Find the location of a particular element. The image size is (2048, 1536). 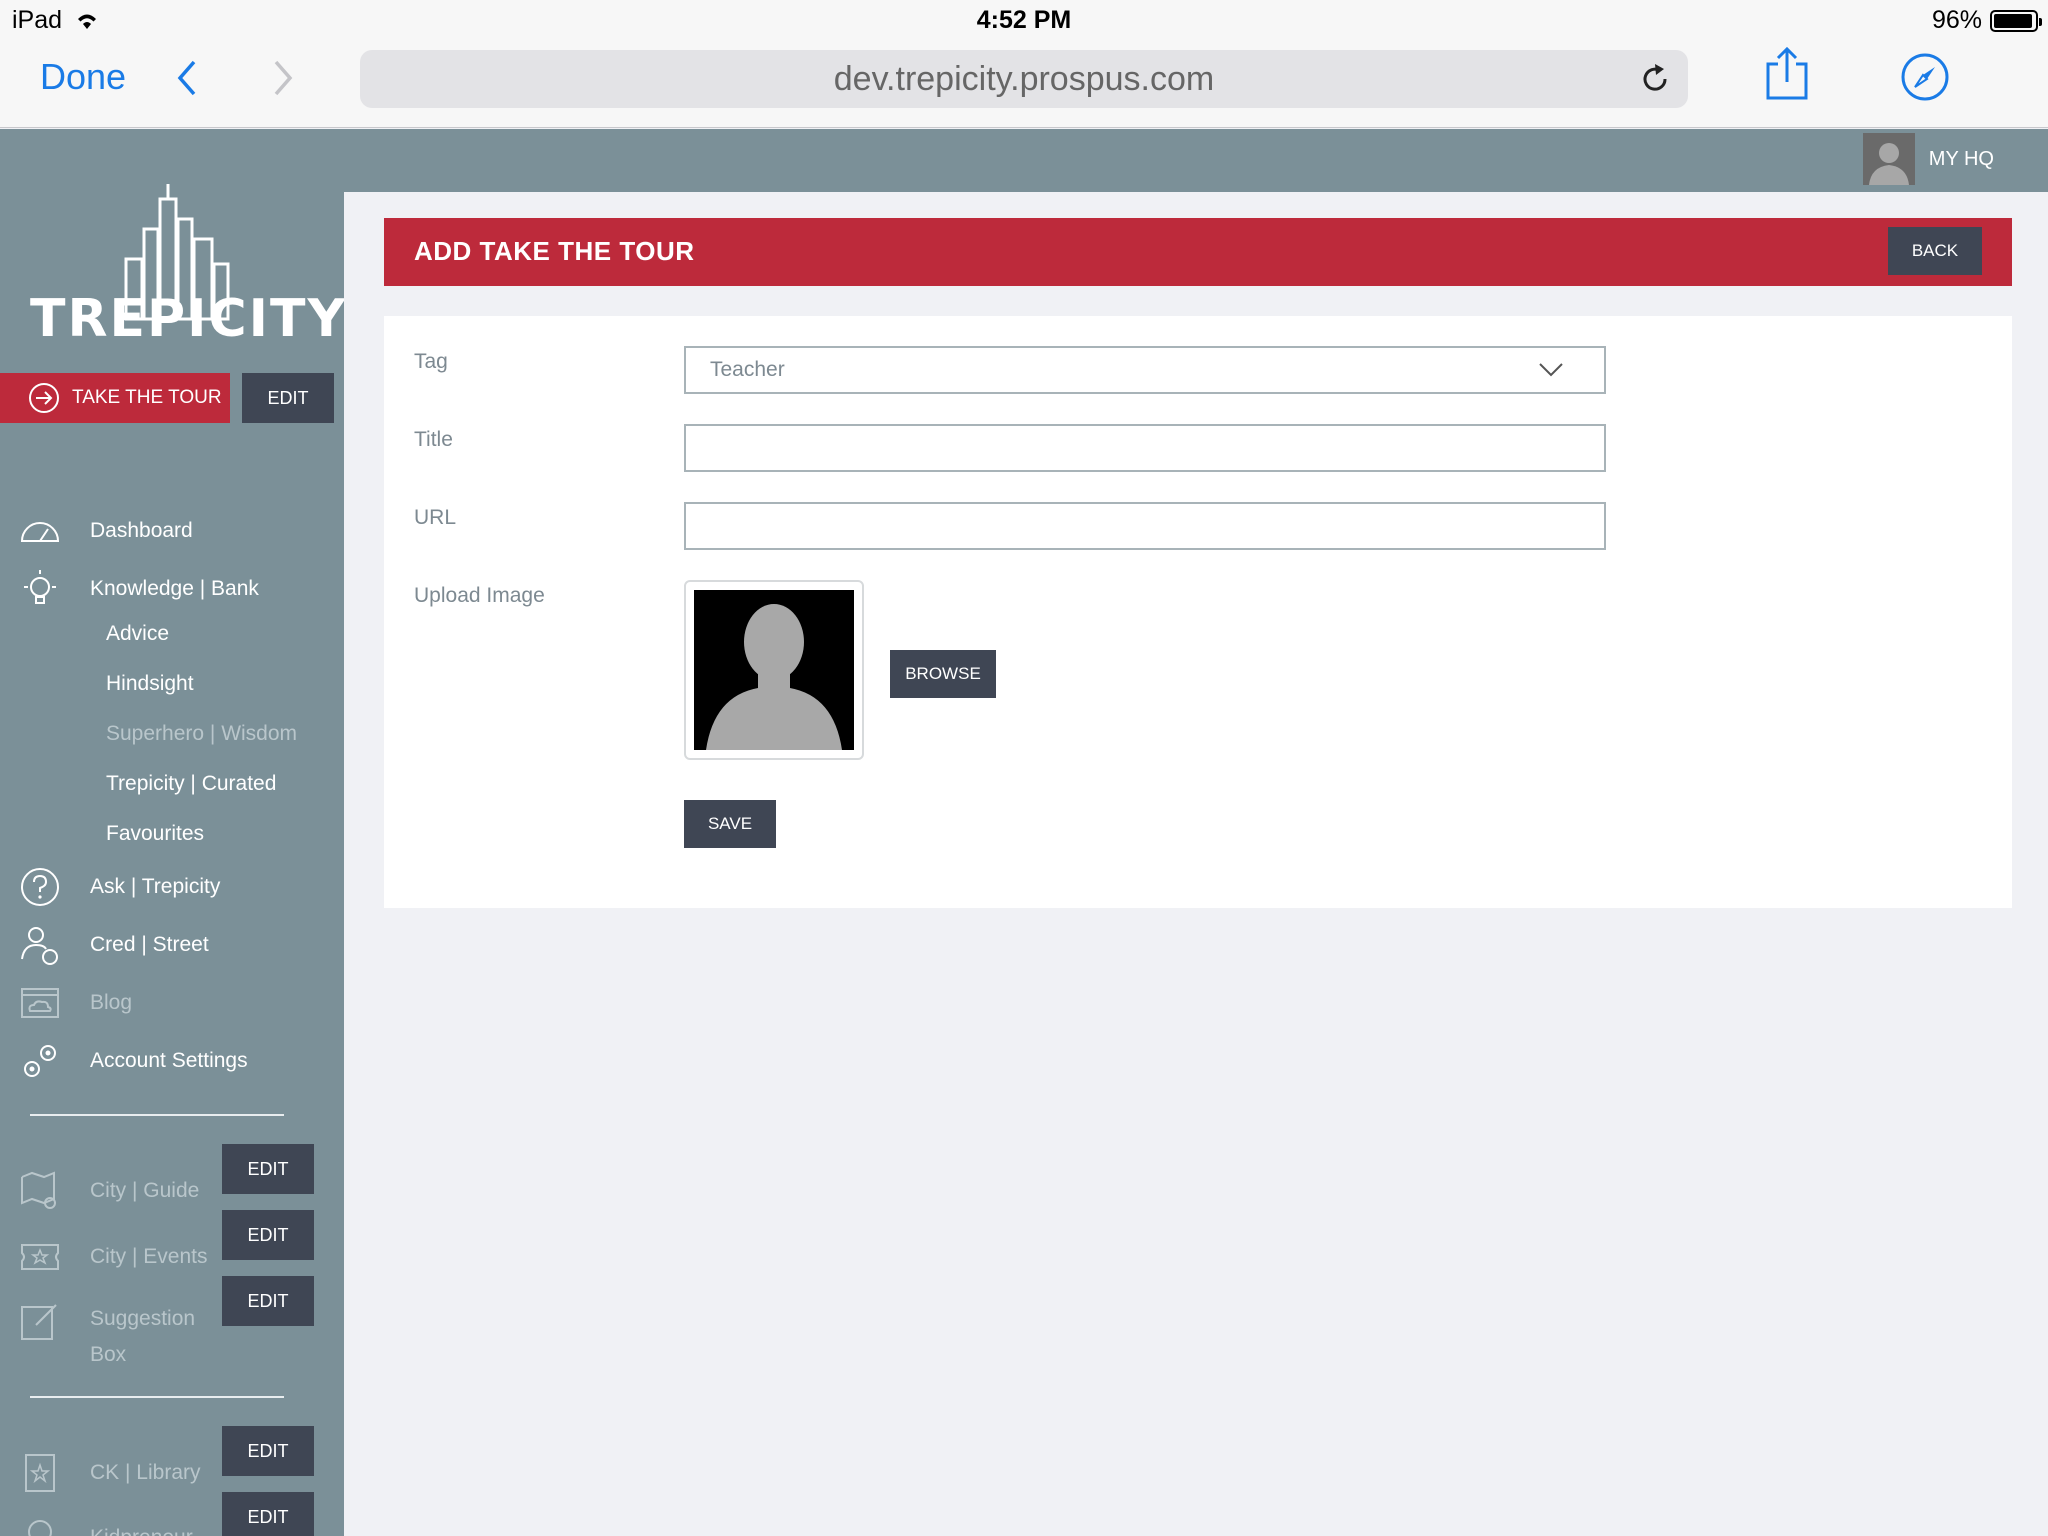

sidebar-item-label: Dashboard is located at coordinates (141, 530).